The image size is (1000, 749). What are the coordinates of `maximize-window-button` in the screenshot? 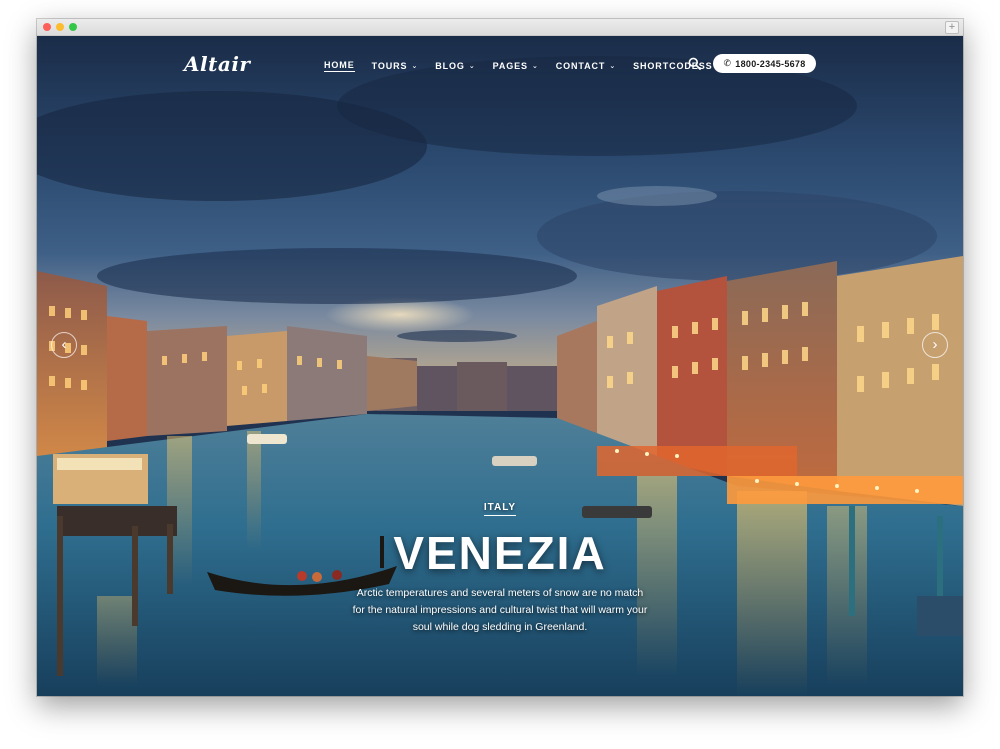 It's located at (73, 27).